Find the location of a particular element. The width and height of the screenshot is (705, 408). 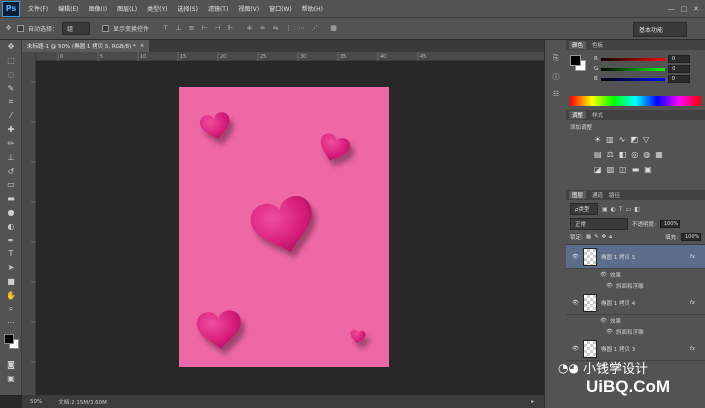

fill-input: 100% is located at coordinates (691, 237).